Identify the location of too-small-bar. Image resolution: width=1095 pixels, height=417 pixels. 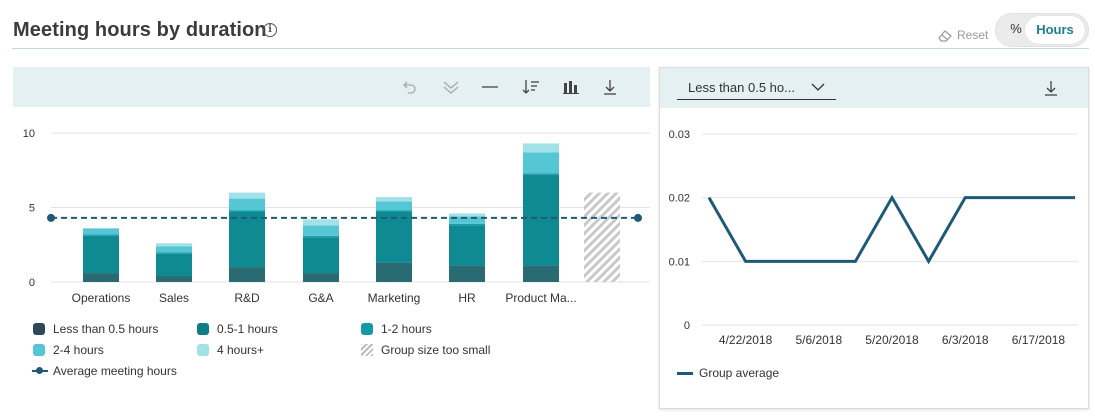
(602, 237).